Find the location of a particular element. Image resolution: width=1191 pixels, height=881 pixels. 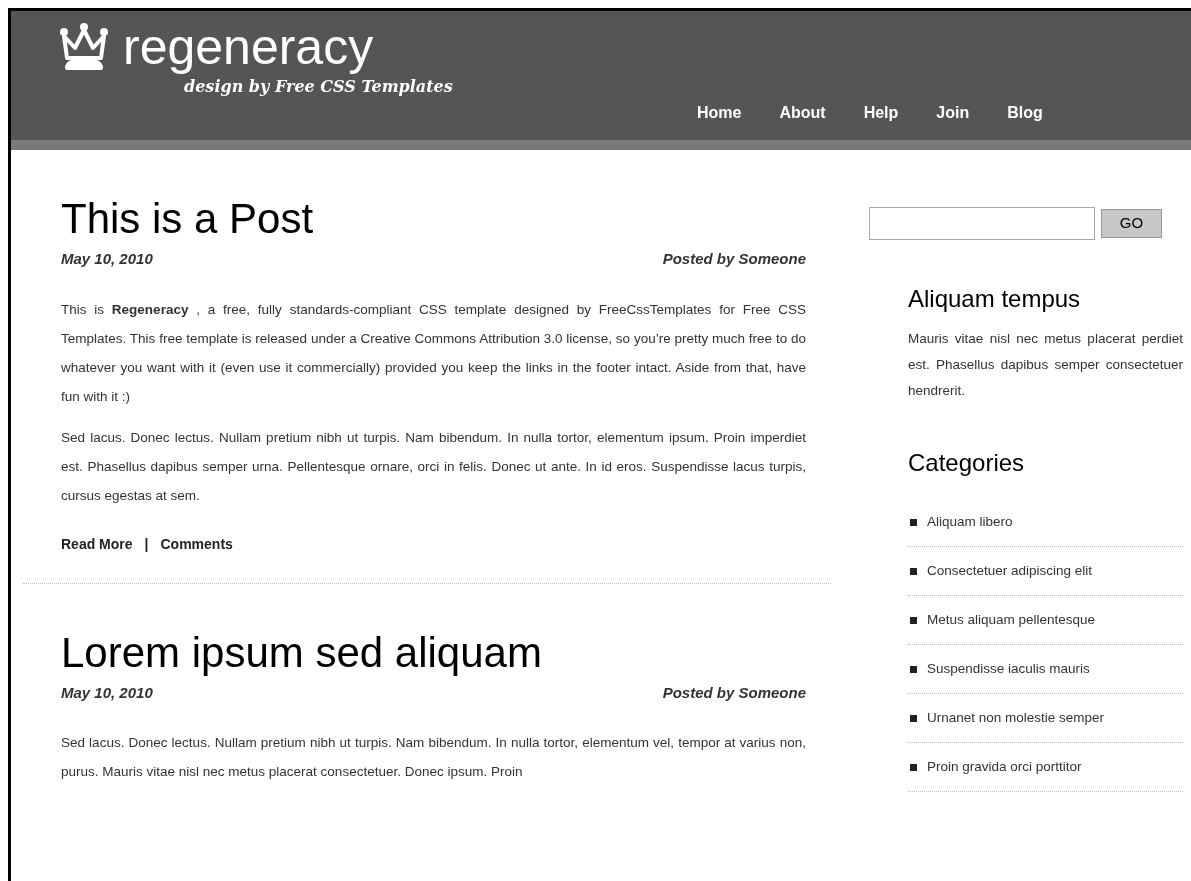

category-link: Consectetuer adipiscing elit is located at coordinates (1010, 571).